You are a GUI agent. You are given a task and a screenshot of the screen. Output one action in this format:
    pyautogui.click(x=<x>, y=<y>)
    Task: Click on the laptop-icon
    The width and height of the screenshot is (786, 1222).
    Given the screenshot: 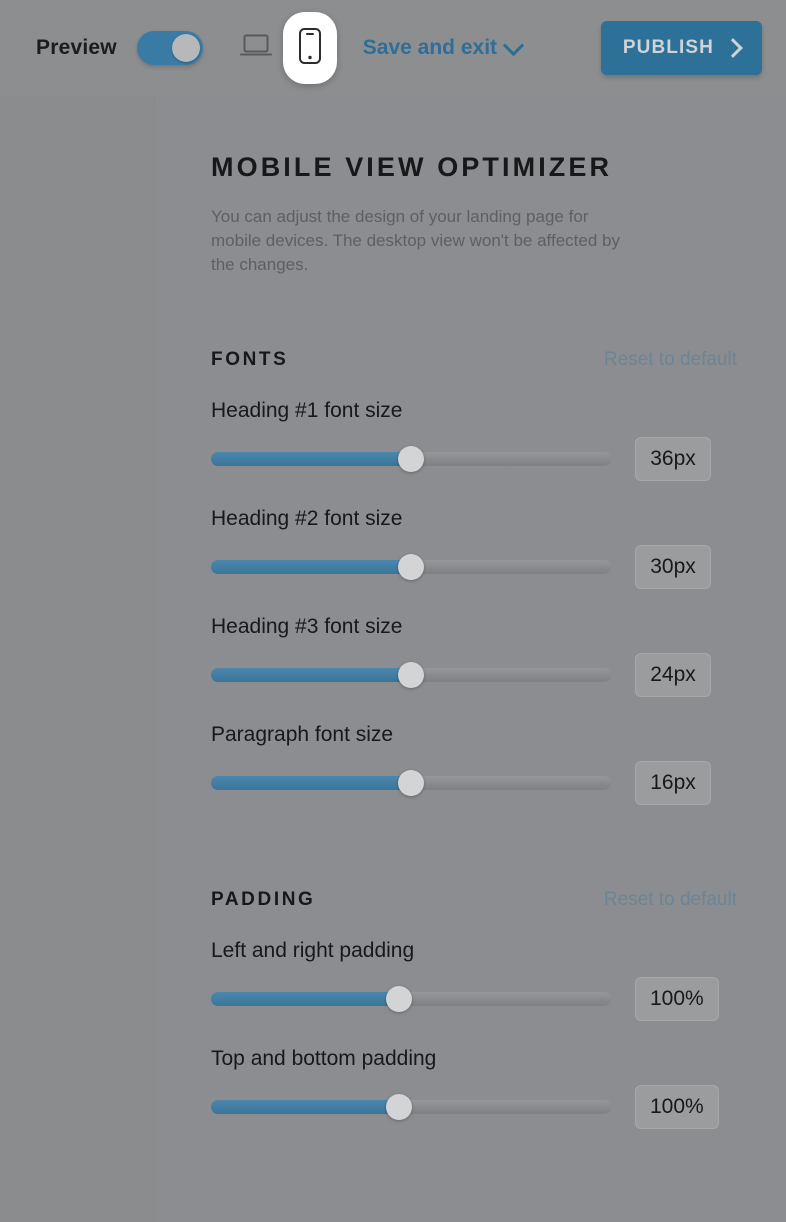 What is the action you would take?
    pyautogui.click(x=255, y=48)
    